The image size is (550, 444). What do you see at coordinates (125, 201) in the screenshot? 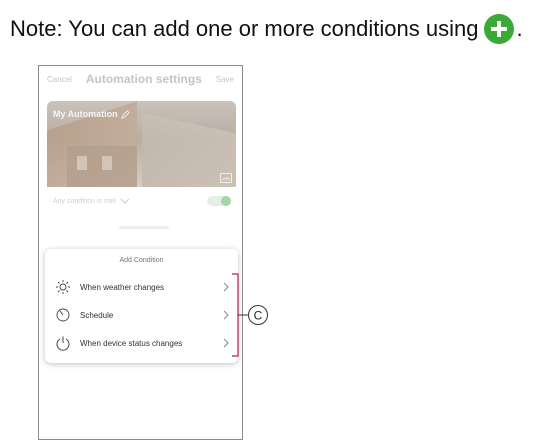
I see `chevron-down-icon` at bounding box center [125, 201].